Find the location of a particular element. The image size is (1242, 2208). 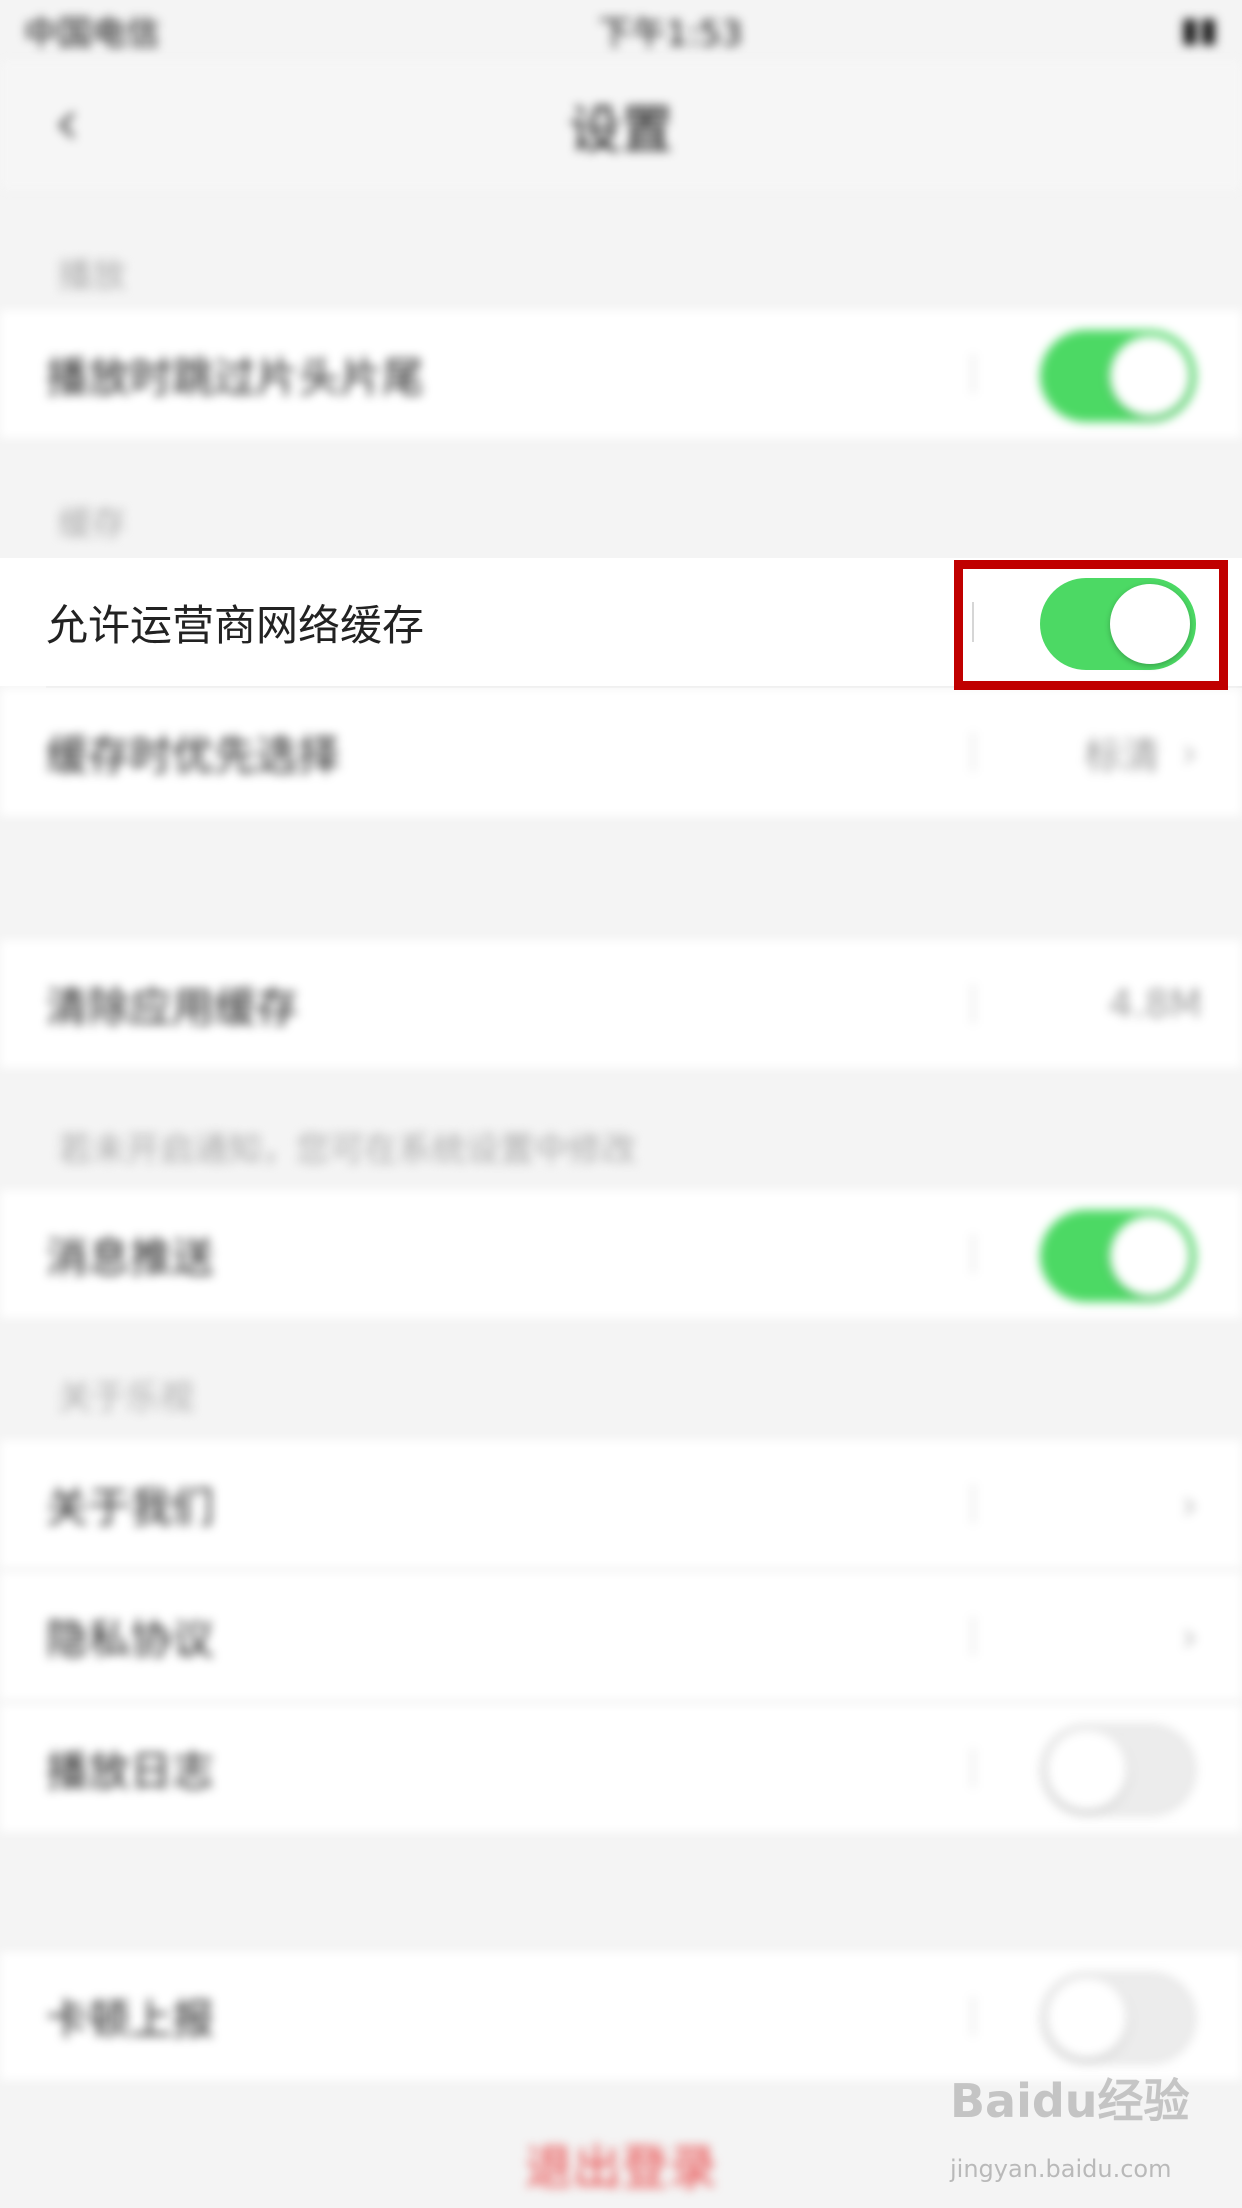

row-skip-intro: 播放时跳过片头片尾 is located at coordinates (621, 374).